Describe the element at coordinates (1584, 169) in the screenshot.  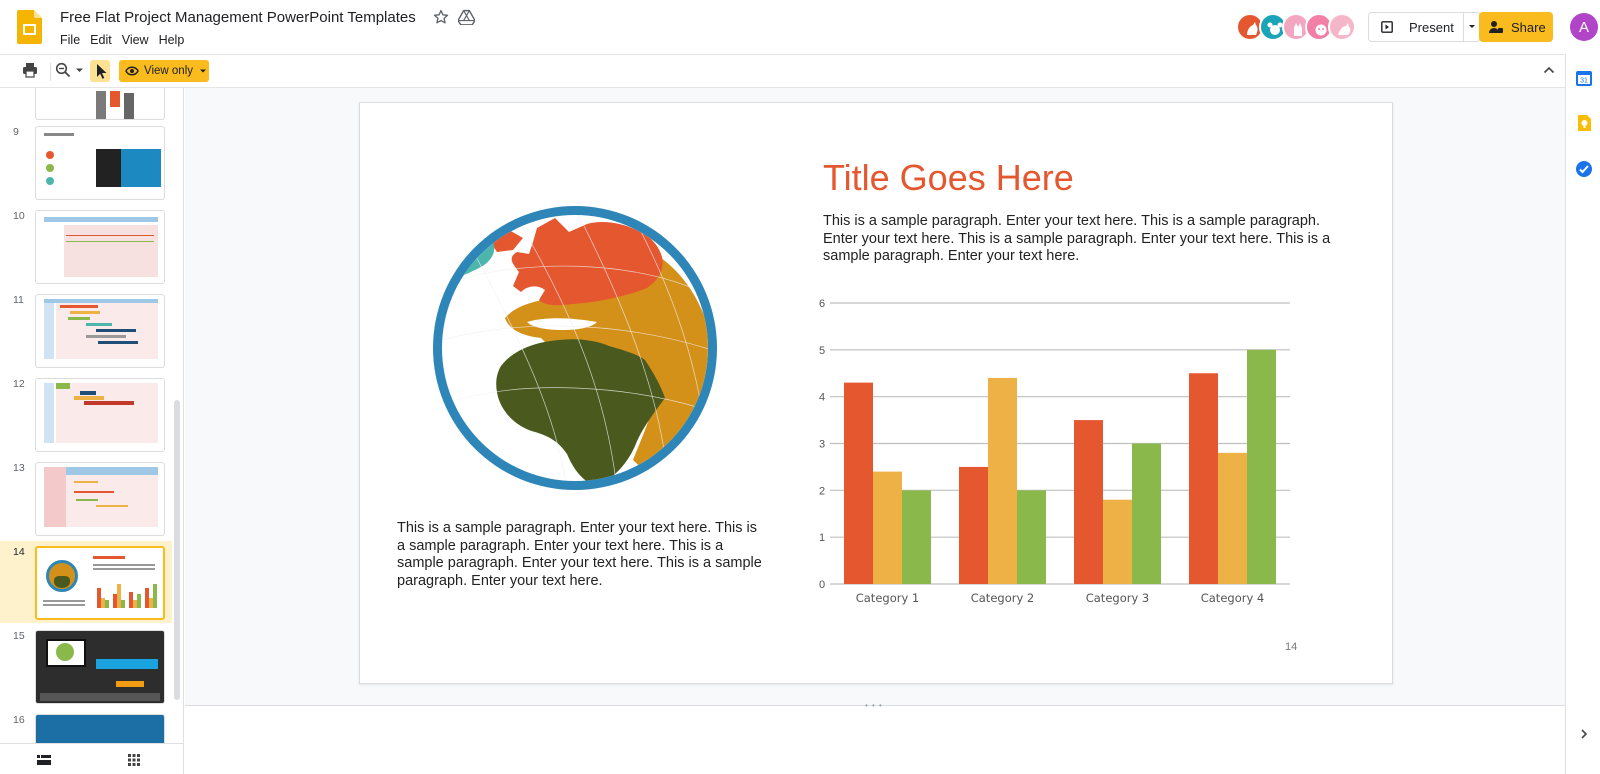
I see `tasks-icon` at that location.